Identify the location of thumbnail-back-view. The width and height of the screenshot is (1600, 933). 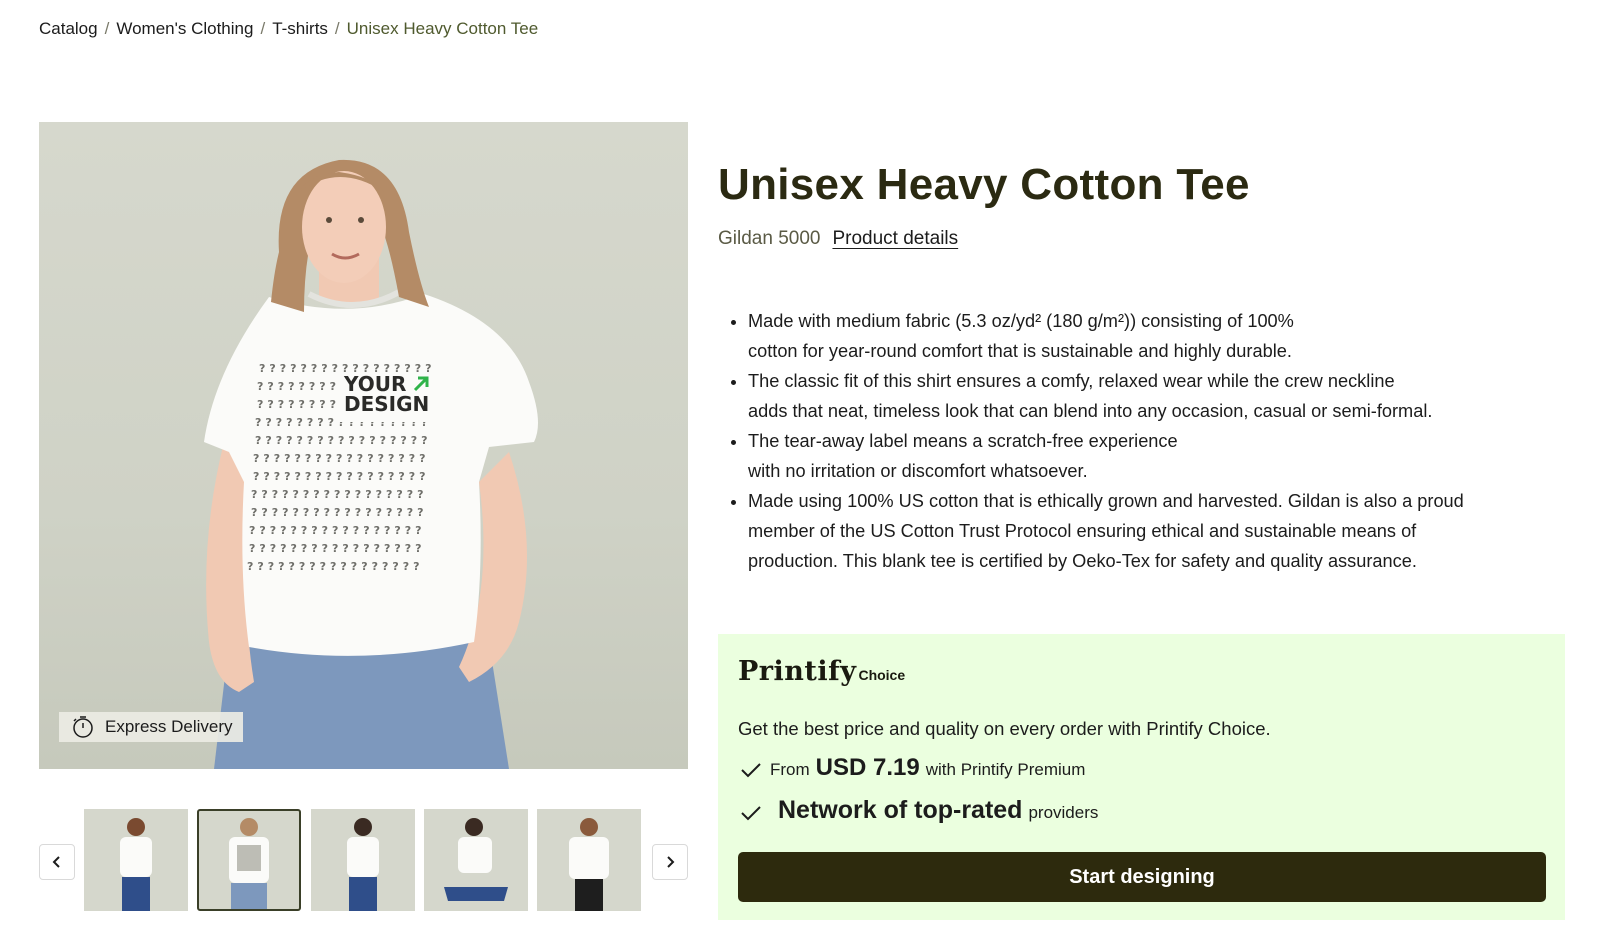
(363, 860).